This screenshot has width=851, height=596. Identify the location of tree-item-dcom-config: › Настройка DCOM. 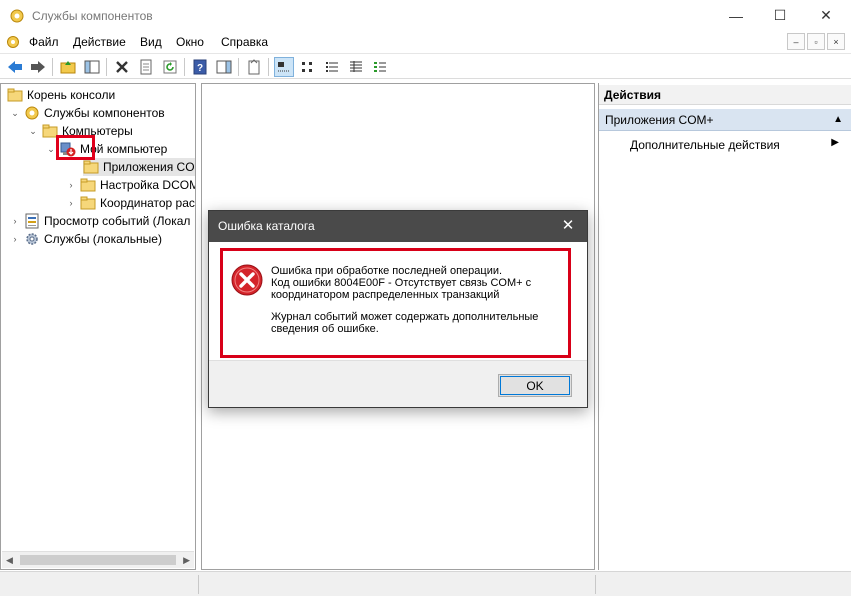
(130, 185).